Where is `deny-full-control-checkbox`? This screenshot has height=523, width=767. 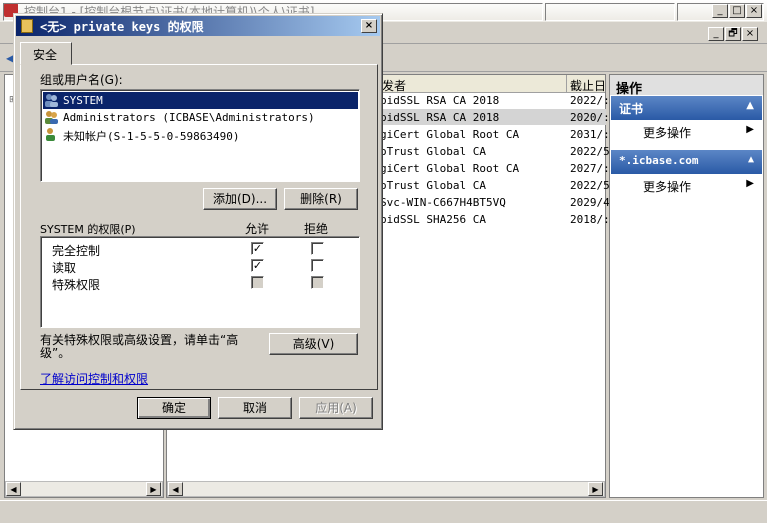
deny-full-control-checkbox is located at coordinates (317, 248).